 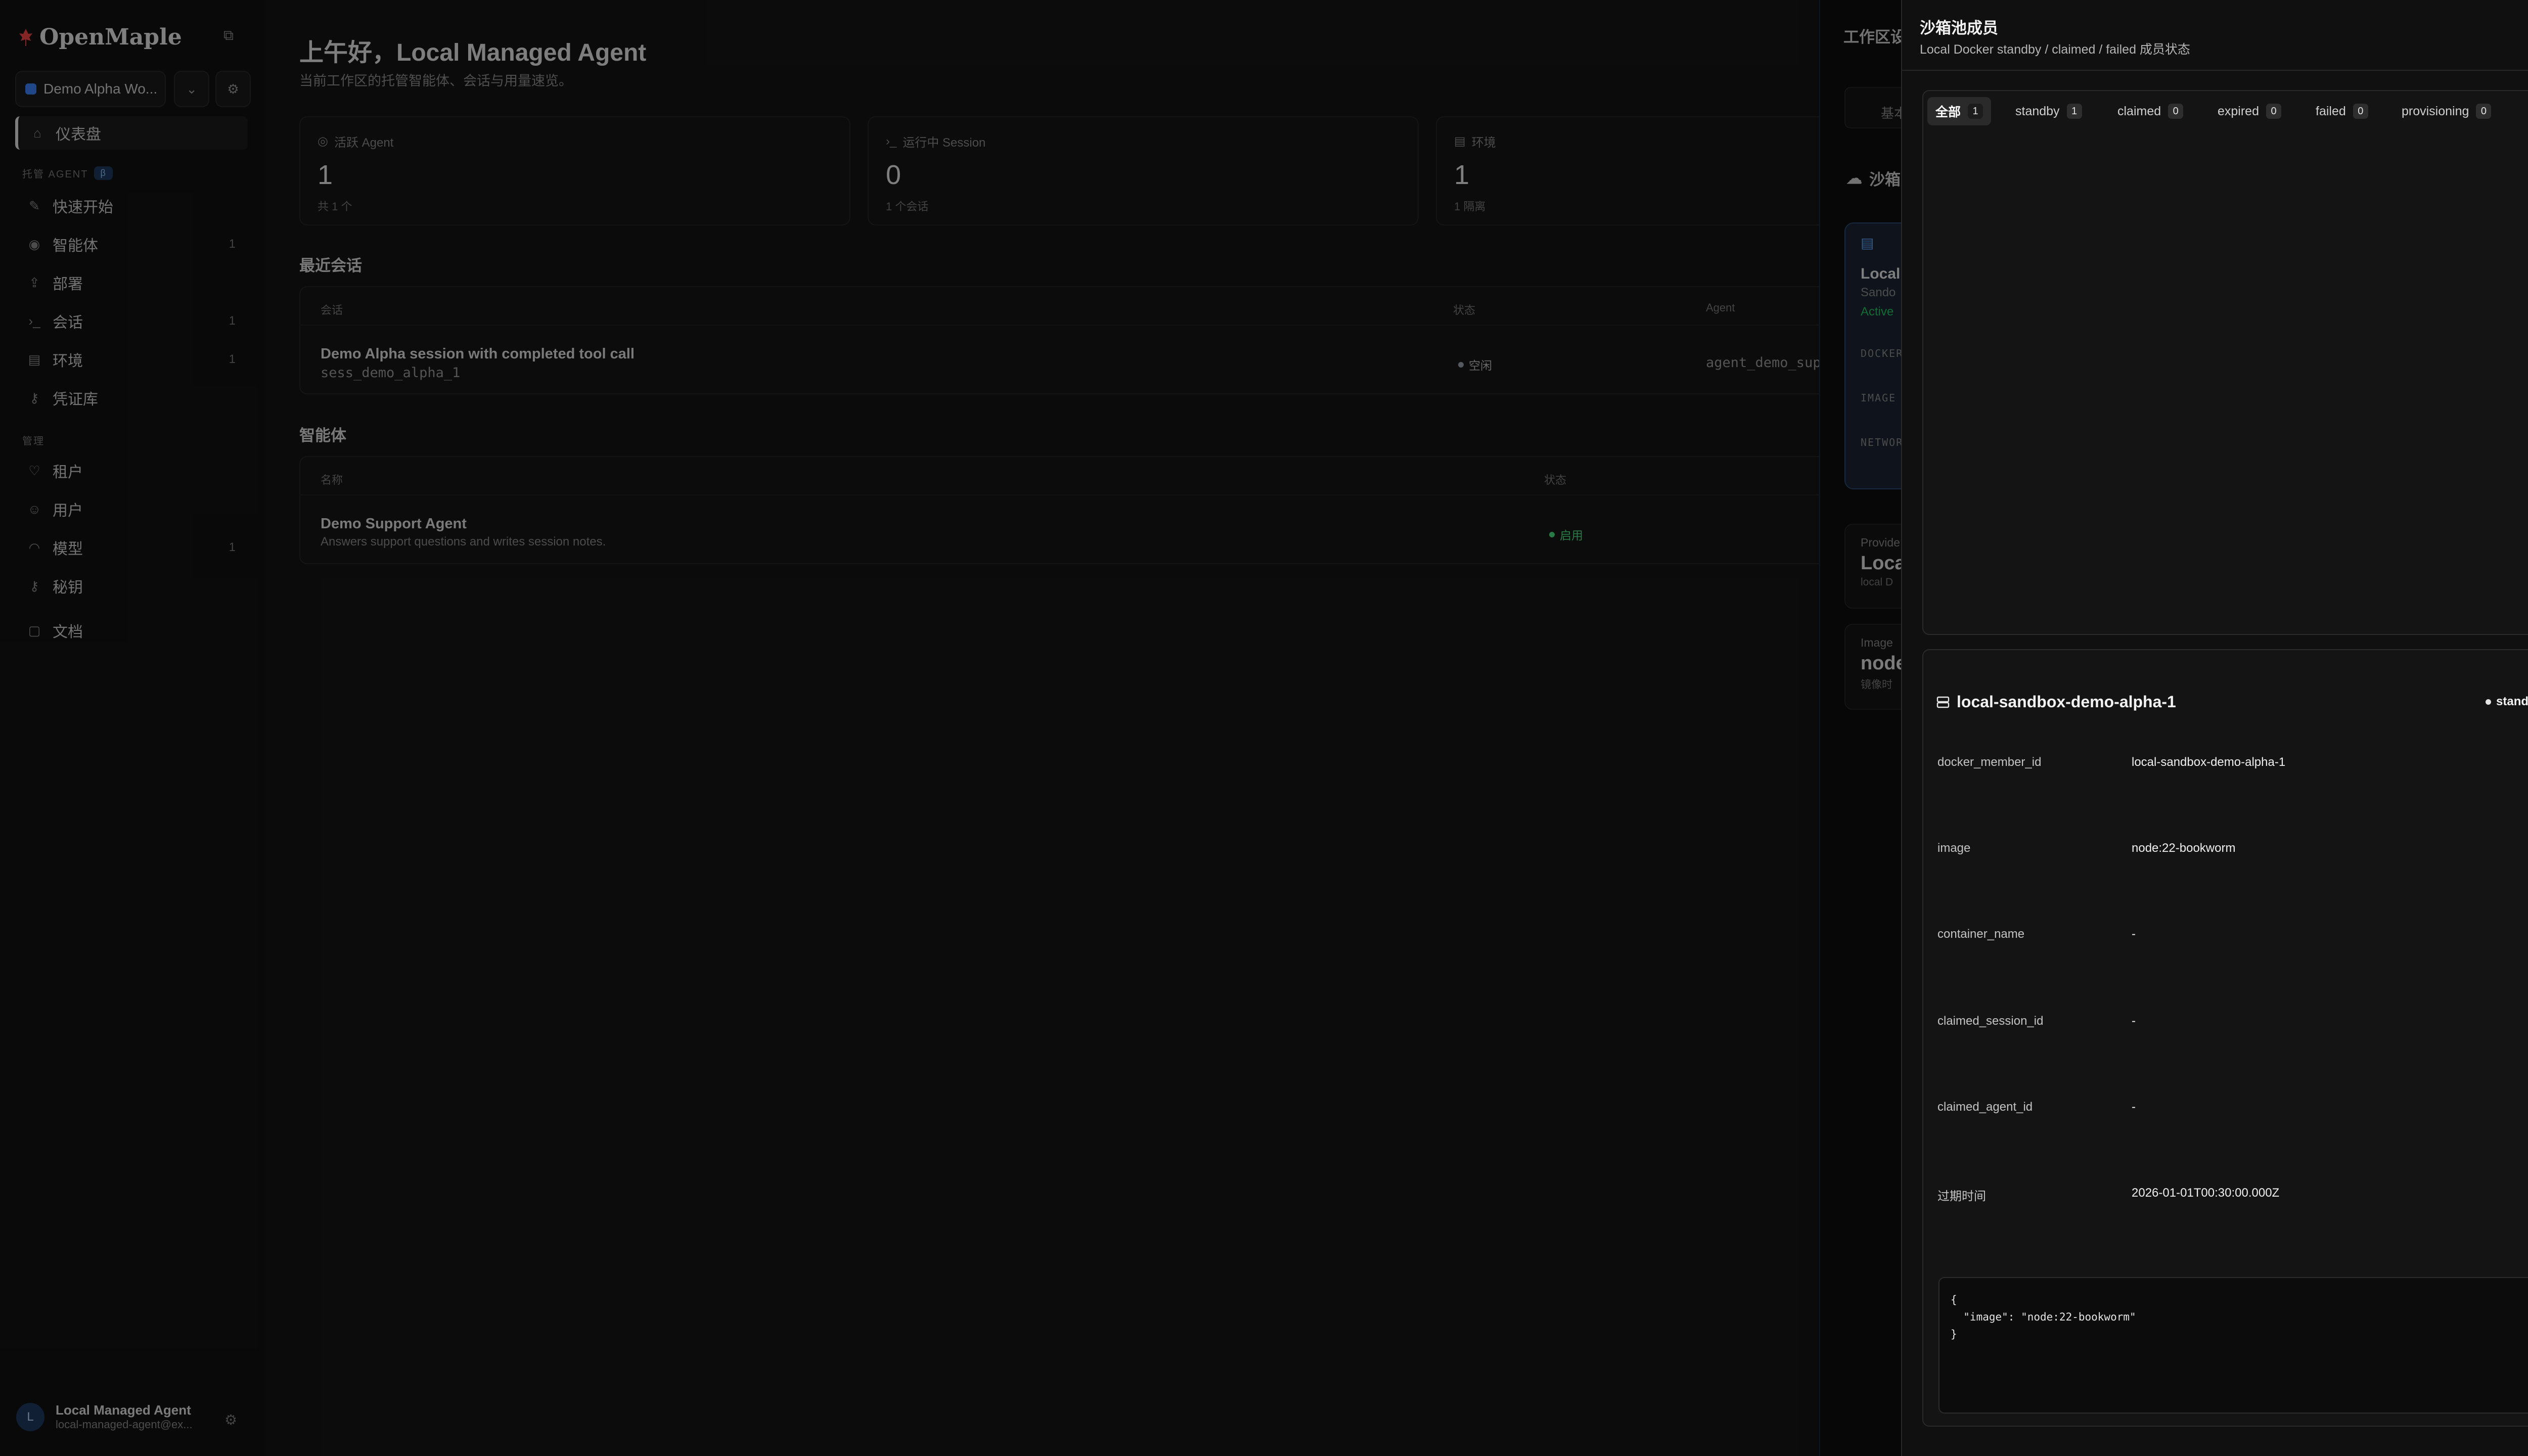 I want to click on filter-tab-failed: failed 0, so click(x=2342, y=111).